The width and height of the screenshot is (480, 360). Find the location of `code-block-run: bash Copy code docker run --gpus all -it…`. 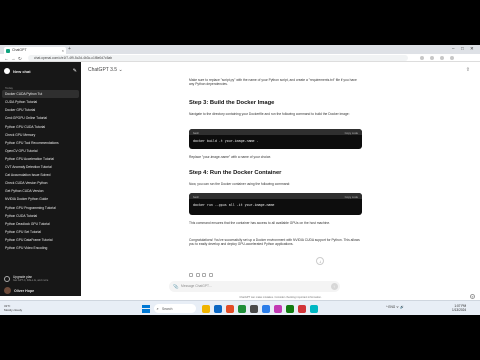

code-block-run: bash Copy code docker run --gpus all -it… is located at coordinates (275, 204).